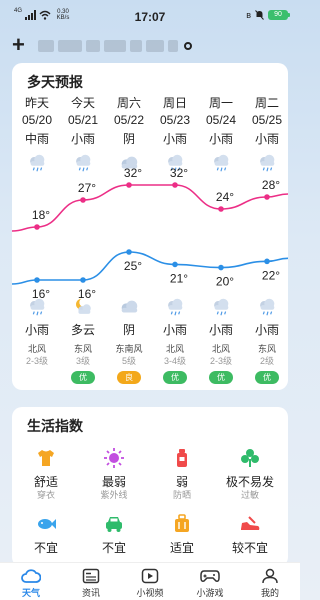 The width and height of the screenshot is (320, 600). I want to click on life-index-value: 不宜, so click(113, 548).